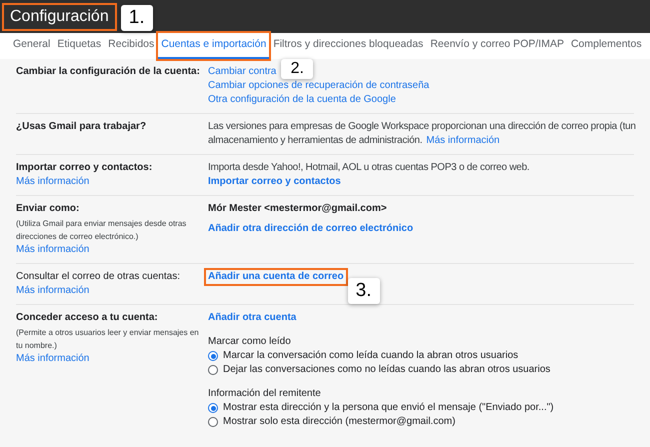 Image resolution: width=650 pixels, height=447 pixels. Describe the element at coordinates (386, 370) in the screenshot. I see `radio-label: Dejar las conversaciones como no leídas cuando las abran otros usuarios` at that location.